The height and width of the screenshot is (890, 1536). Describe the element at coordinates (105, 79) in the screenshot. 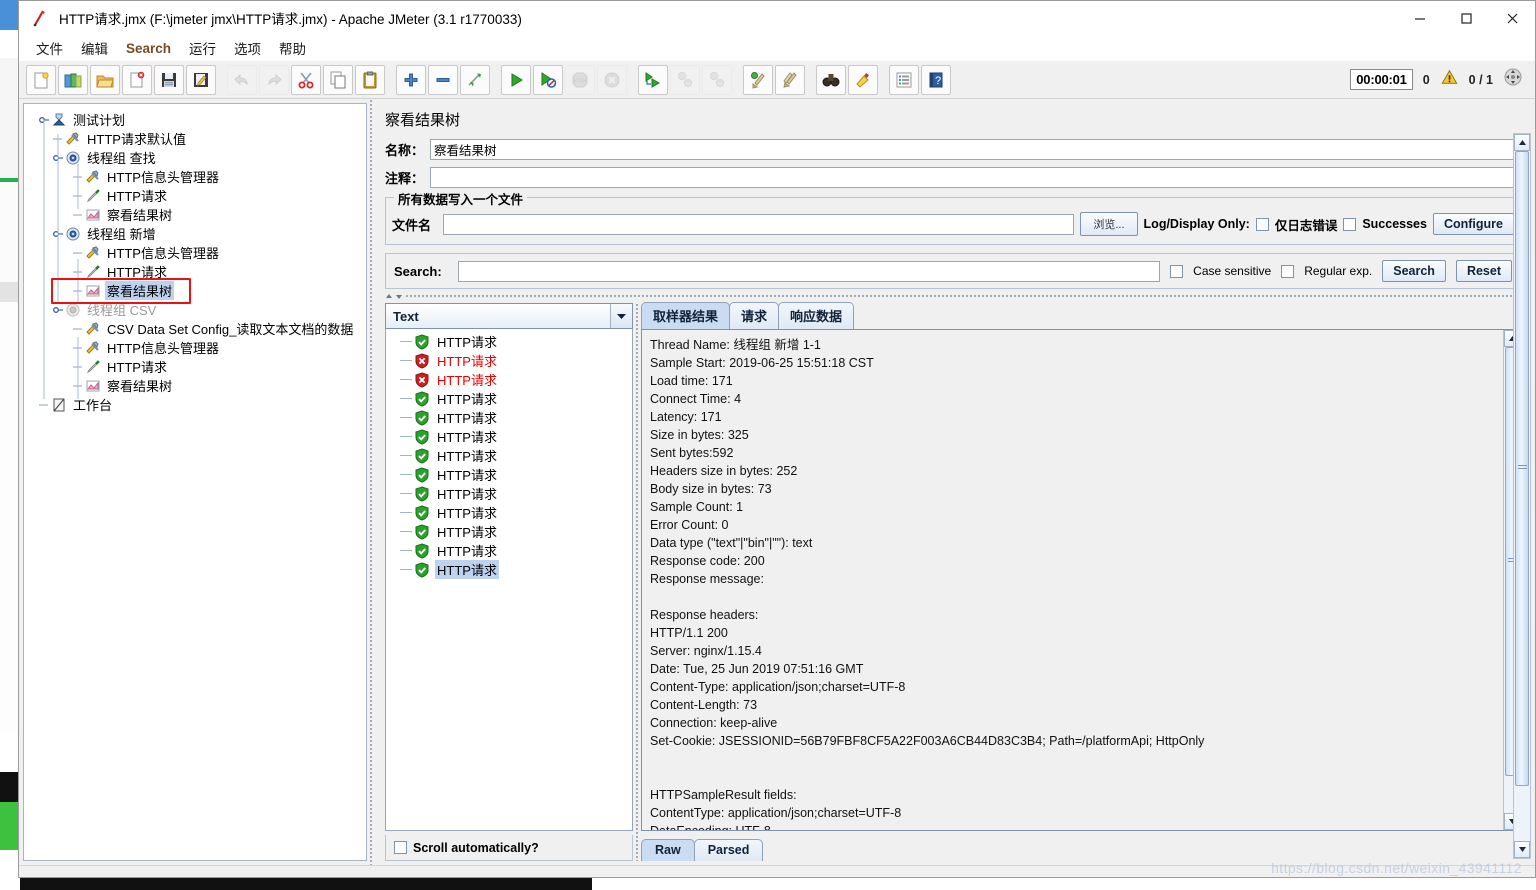

I see `open-folder-icon` at that location.